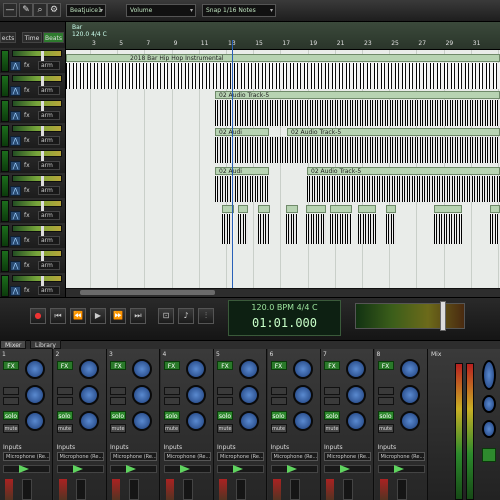  What do you see at coordinates (118, 316) in the screenshot?
I see `fast-forward-button: ⏩` at bounding box center [118, 316].